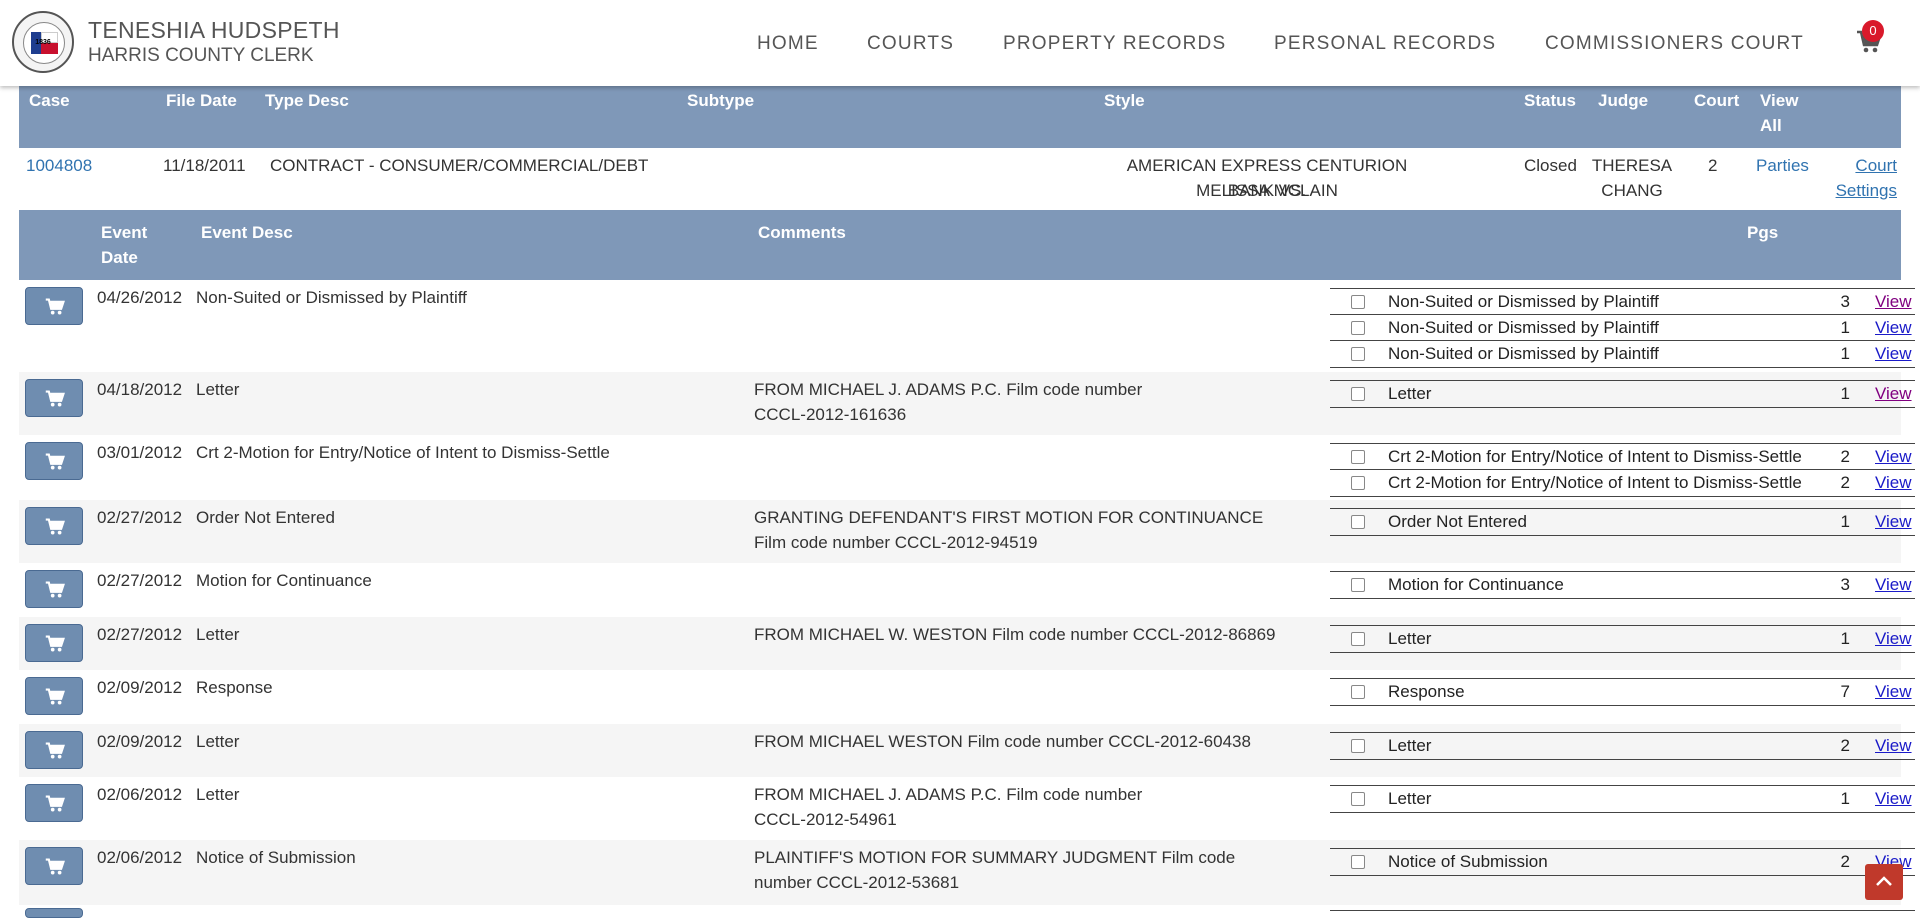 The width and height of the screenshot is (1920, 918). What do you see at coordinates (967, 911) in the screenshot?
I see `table-row-partial` at bounding box center [967, 911].